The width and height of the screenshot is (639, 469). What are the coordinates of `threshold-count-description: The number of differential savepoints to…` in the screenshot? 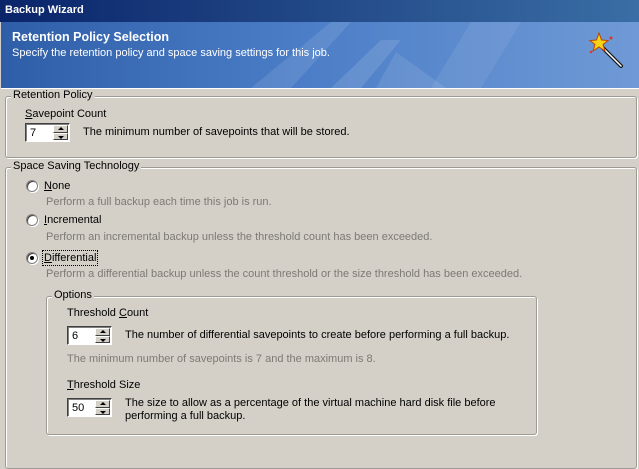 It's located at (317, 335).